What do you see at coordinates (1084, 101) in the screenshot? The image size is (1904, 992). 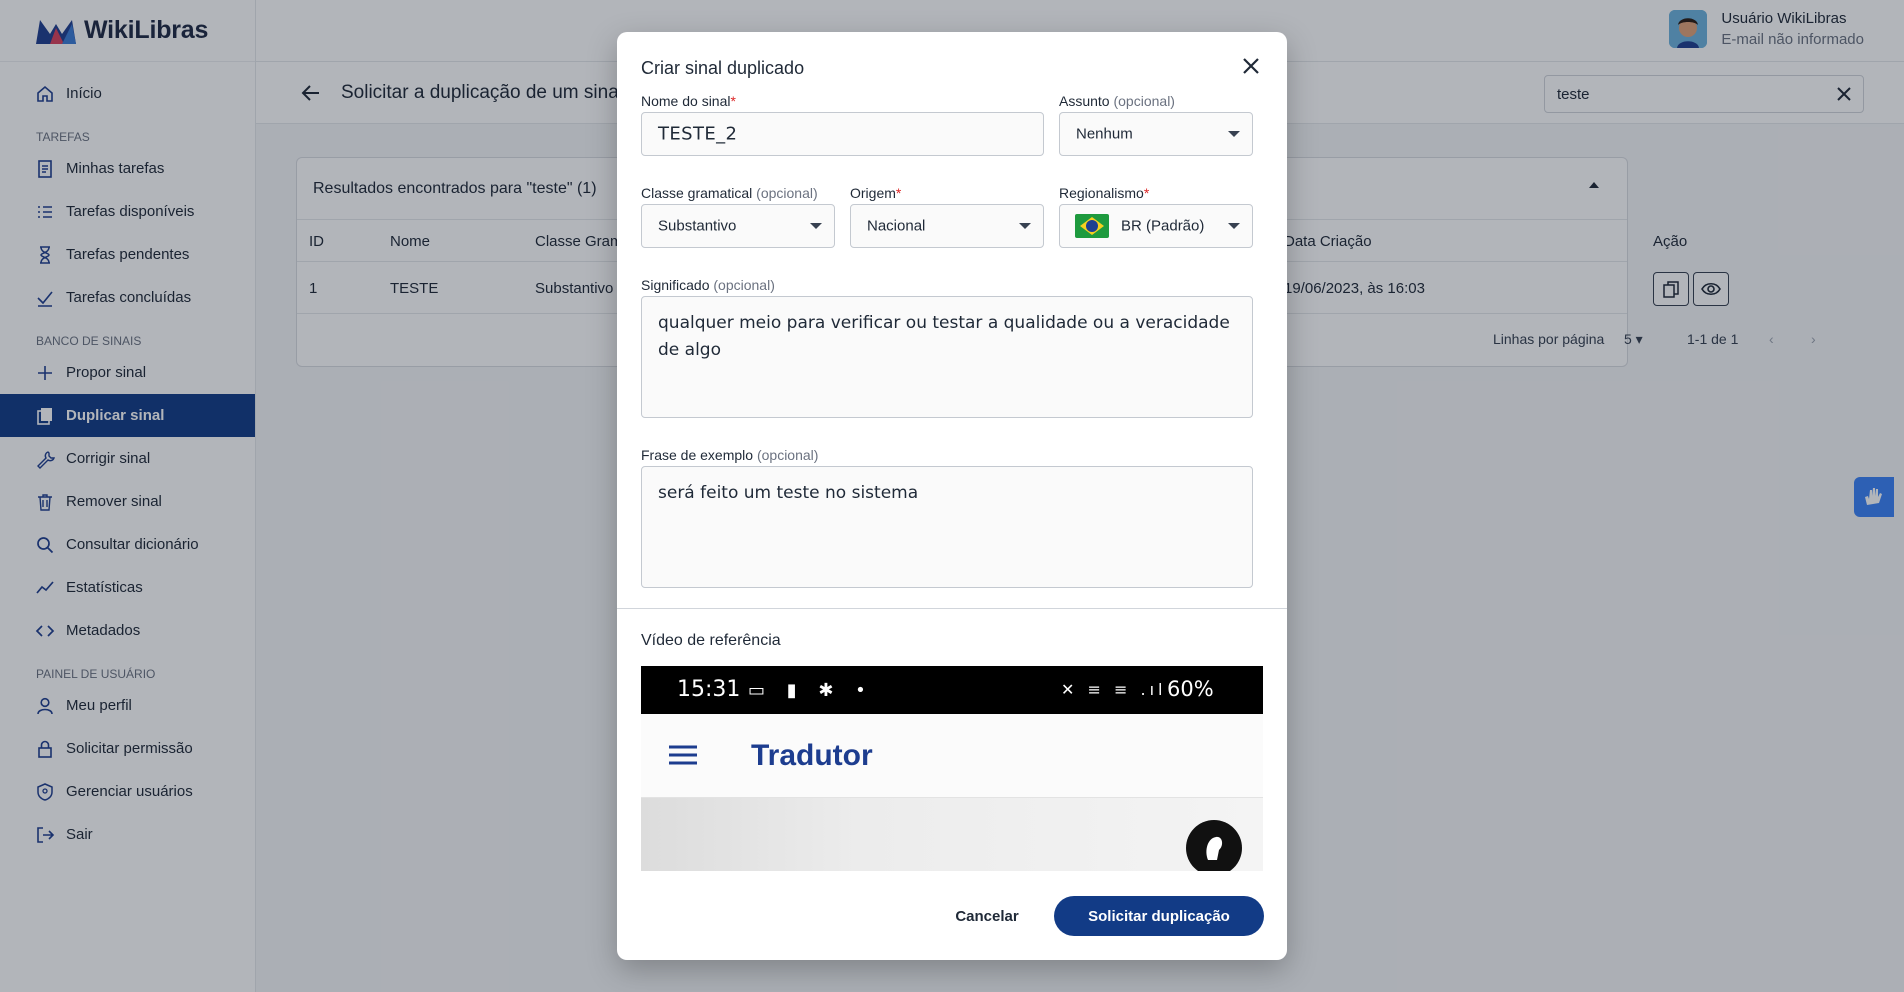 I see `label-text: Assunto` at bounding box center [1084, 101].